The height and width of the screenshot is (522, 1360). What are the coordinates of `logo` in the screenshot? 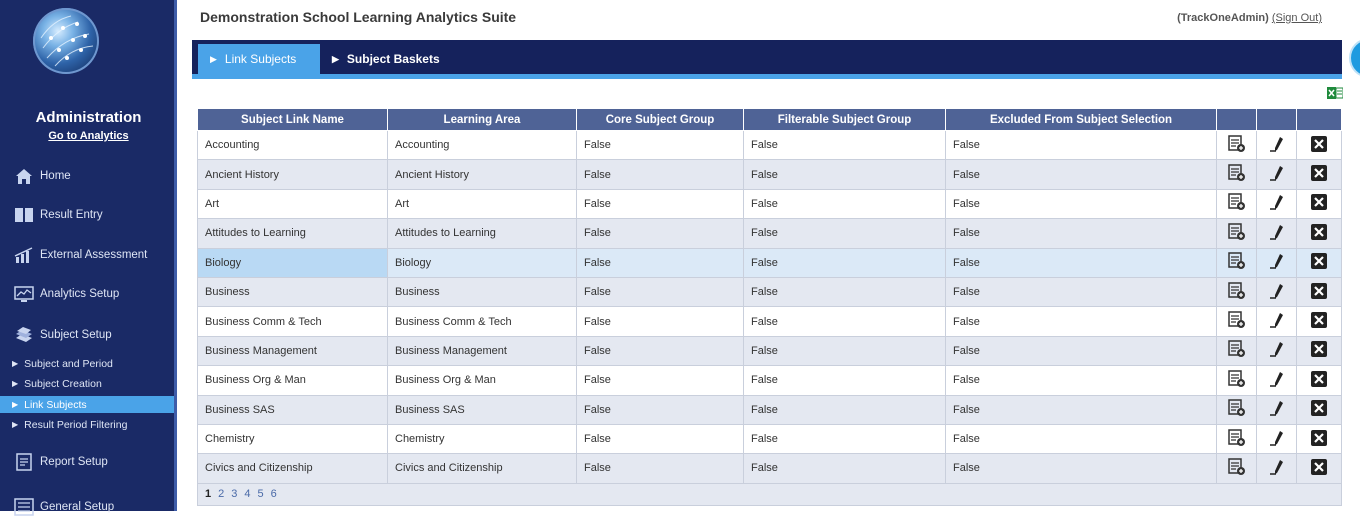 It's located at (66, 41).